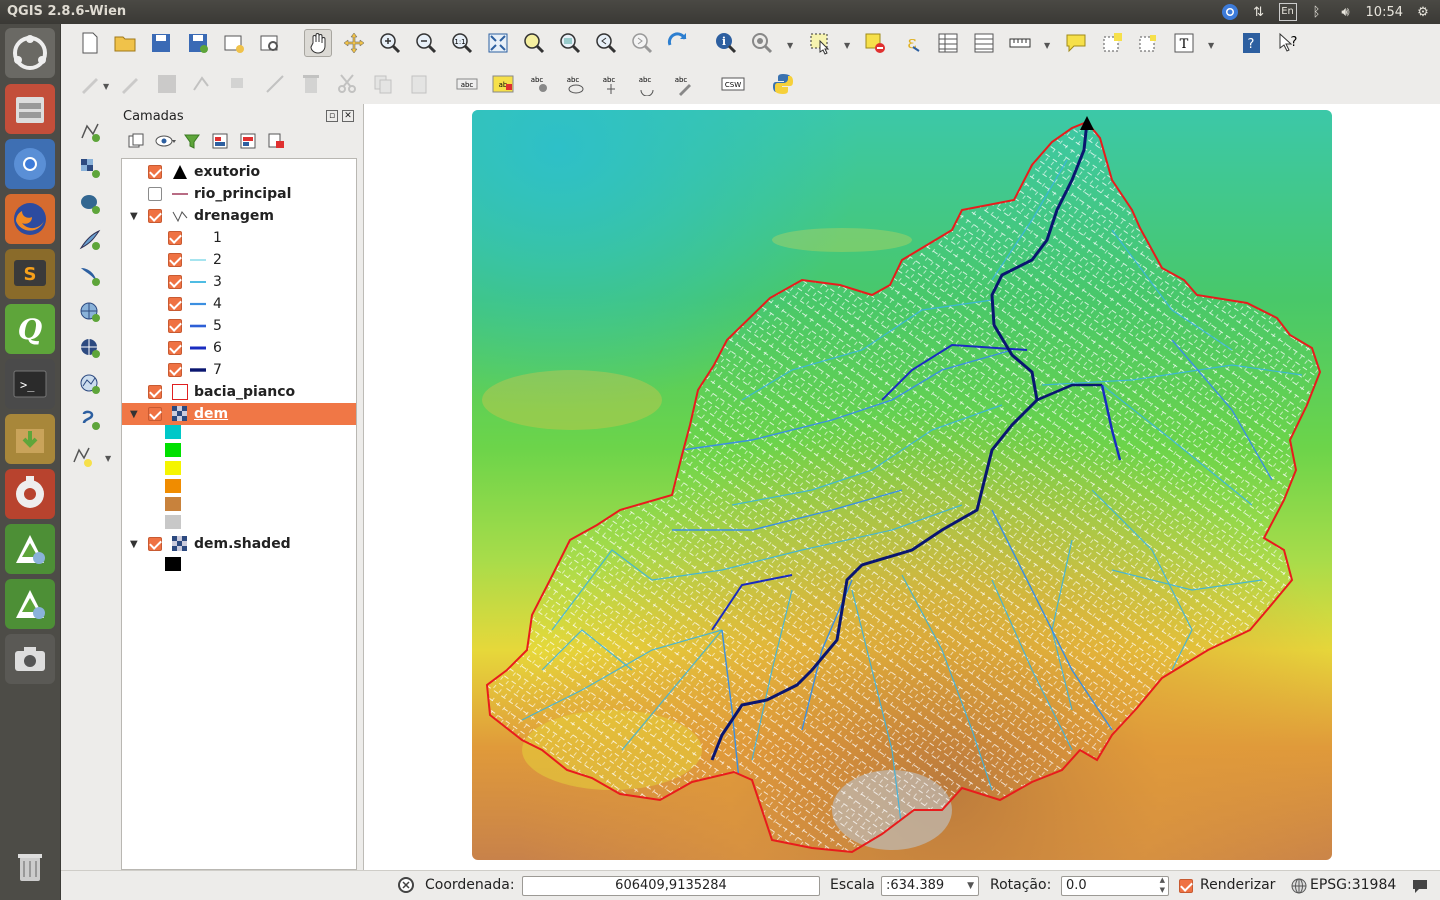 The width and height of the screenshot is (1440, 900). What do you see at coordinates (125, 43) in the screenshot?
I see `open-project-icon` at bounding box center [125, 43].